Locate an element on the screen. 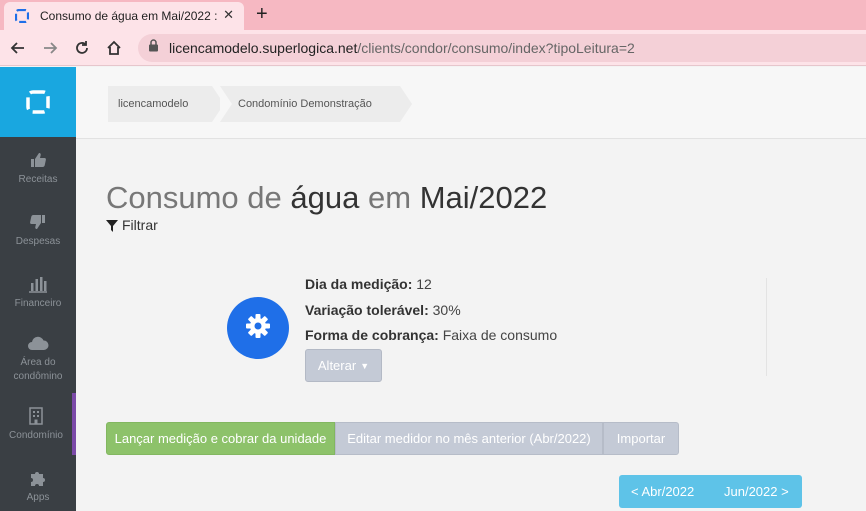  sidebar-item-despesas: Despesas is located at coordinates (38, 230).